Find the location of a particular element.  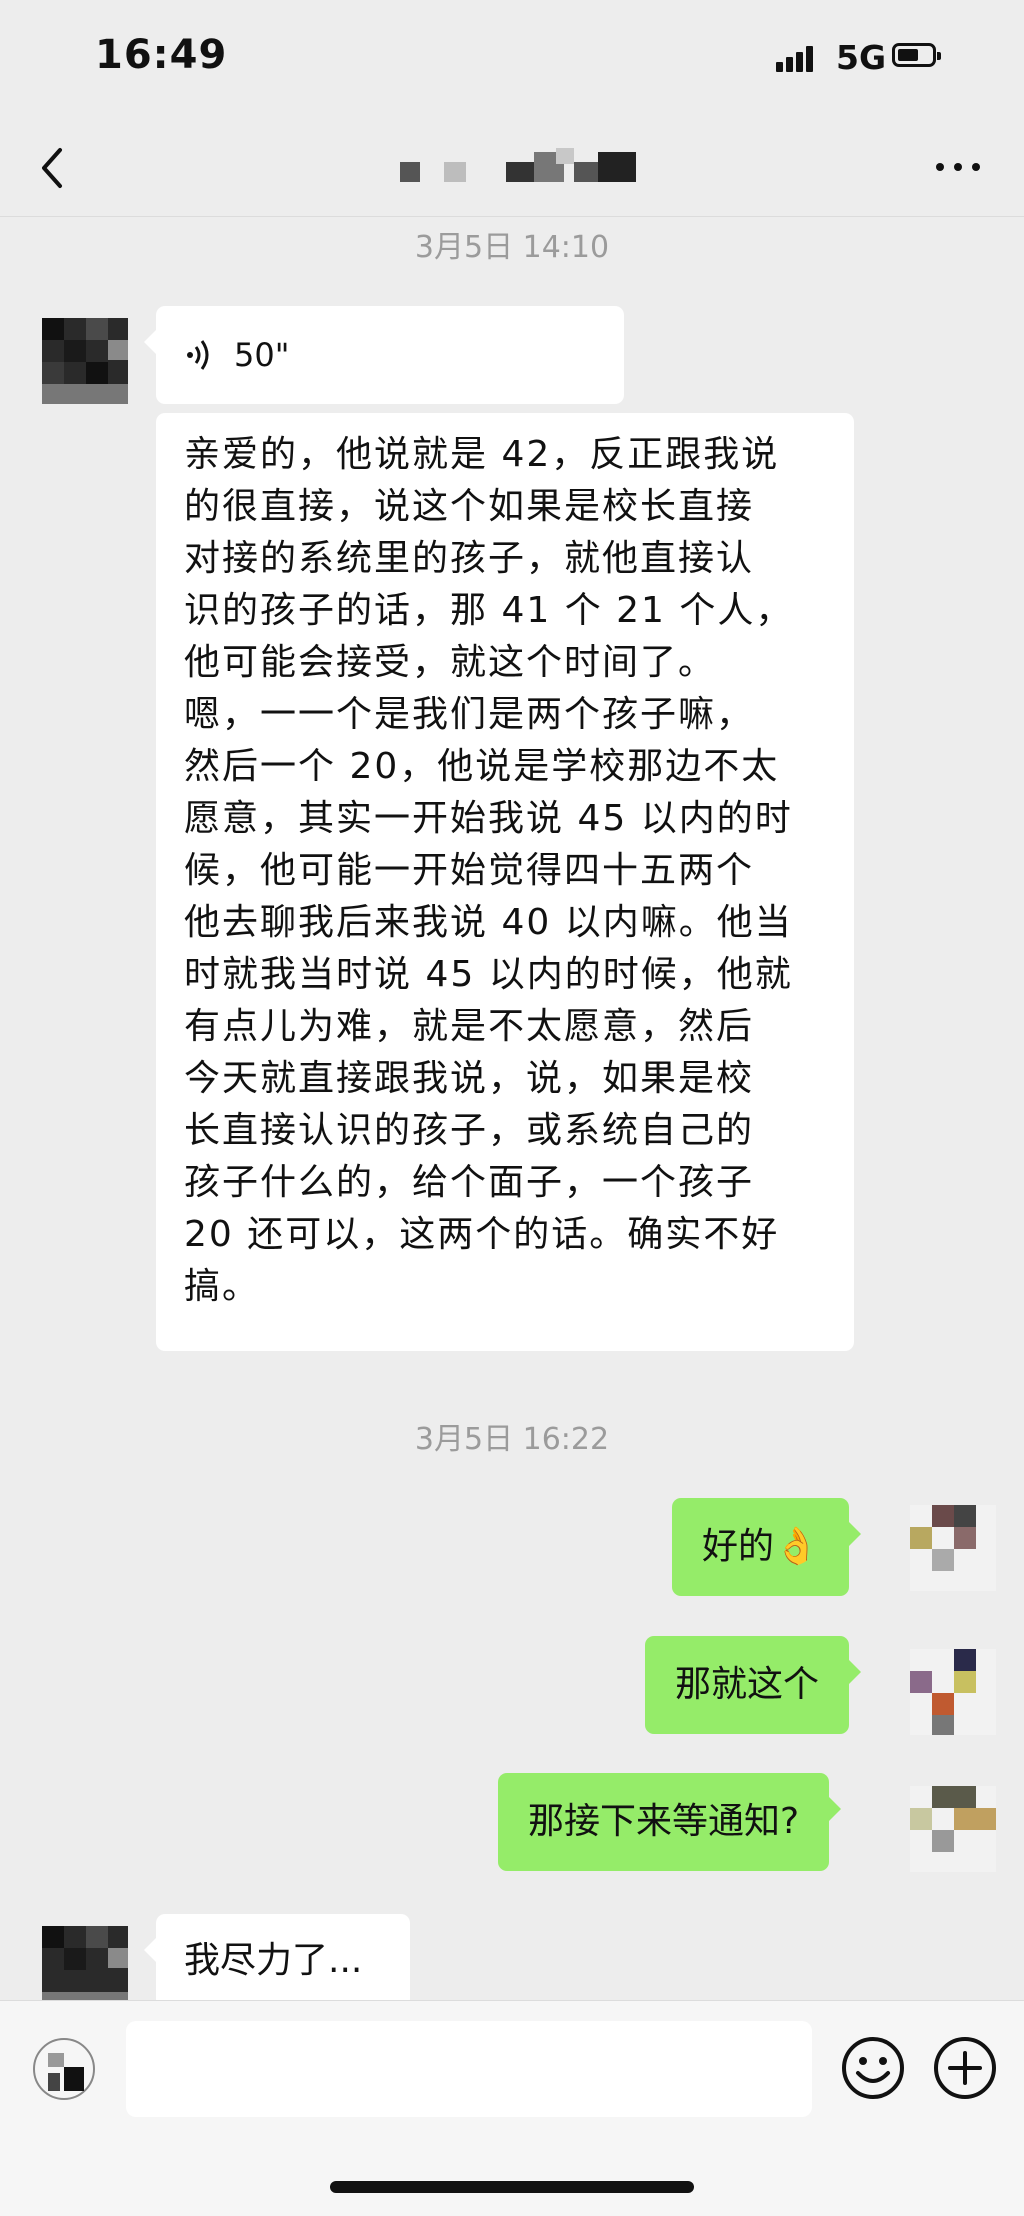

message-text: 好的👌 is located at coordinates (760, 1546).